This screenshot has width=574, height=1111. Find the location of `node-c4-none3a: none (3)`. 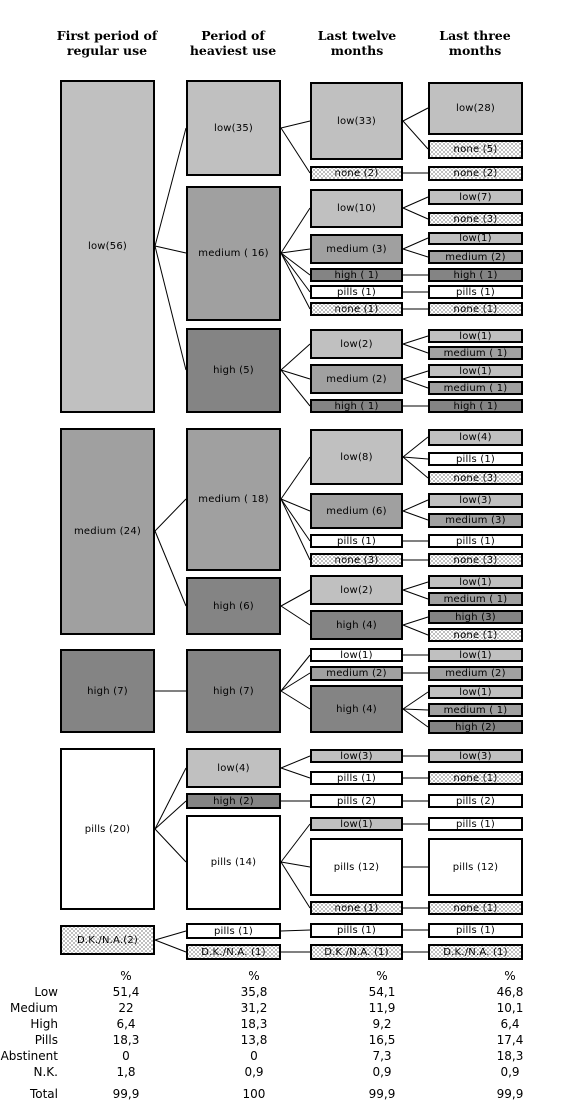

node-c4-none3a: none (3) is located at coordinates (475, 219).